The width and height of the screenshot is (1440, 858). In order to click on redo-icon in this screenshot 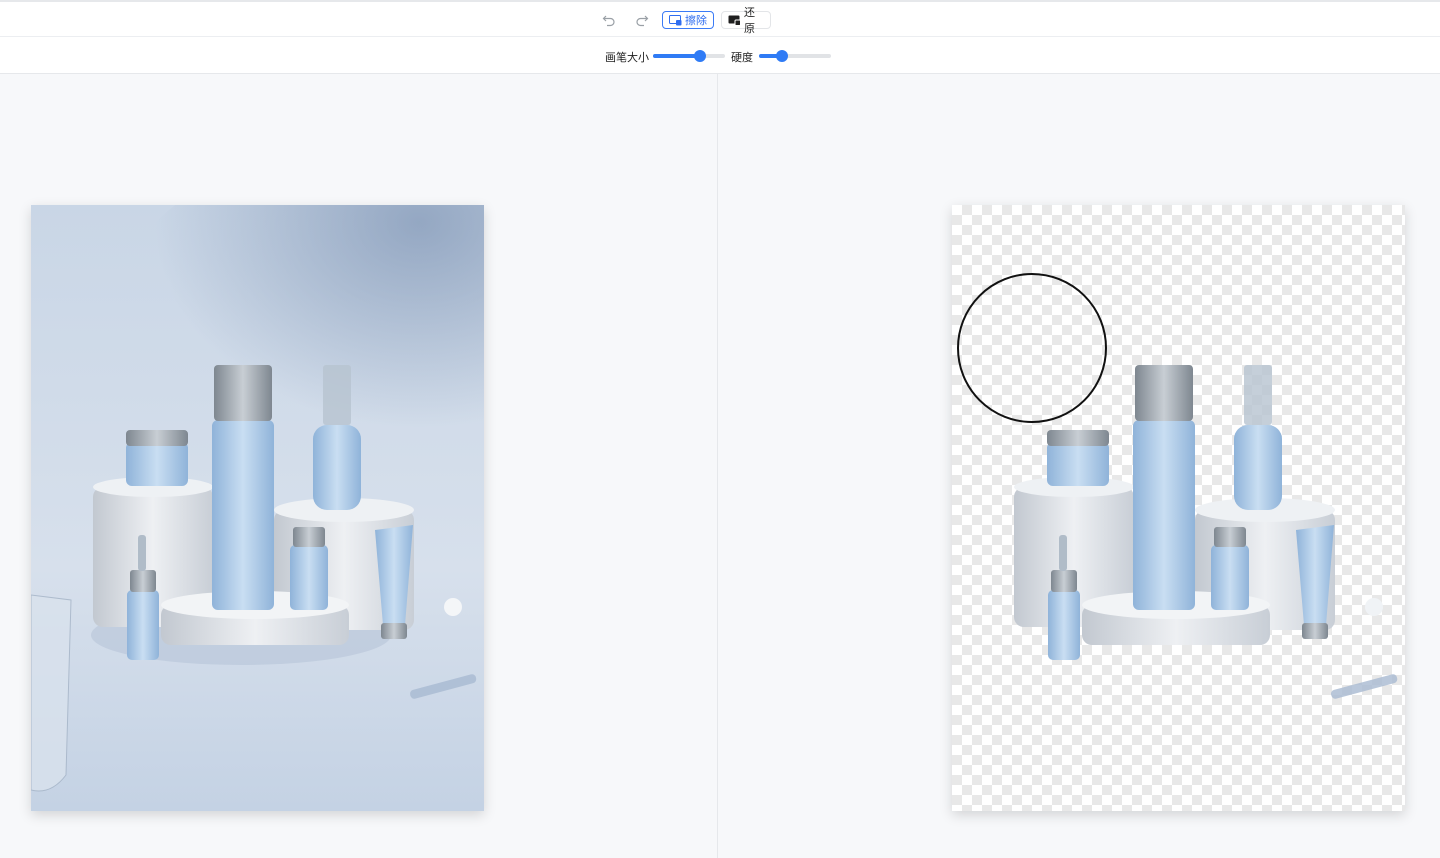, I will do `click(642, 20)`.